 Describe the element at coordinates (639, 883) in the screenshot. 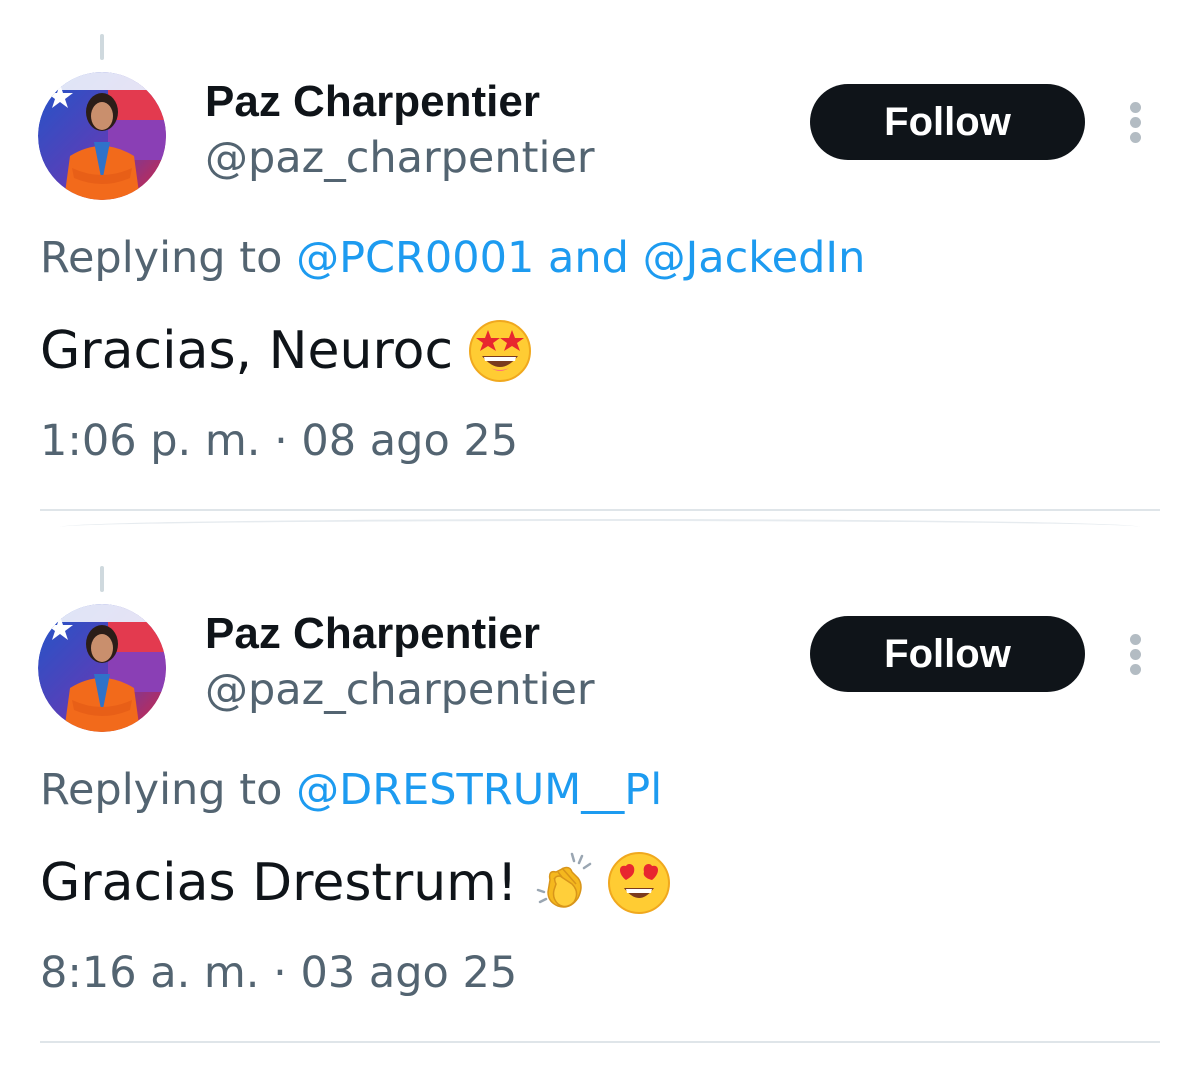

I see `heart-eyes-emoji-icon` at that location.